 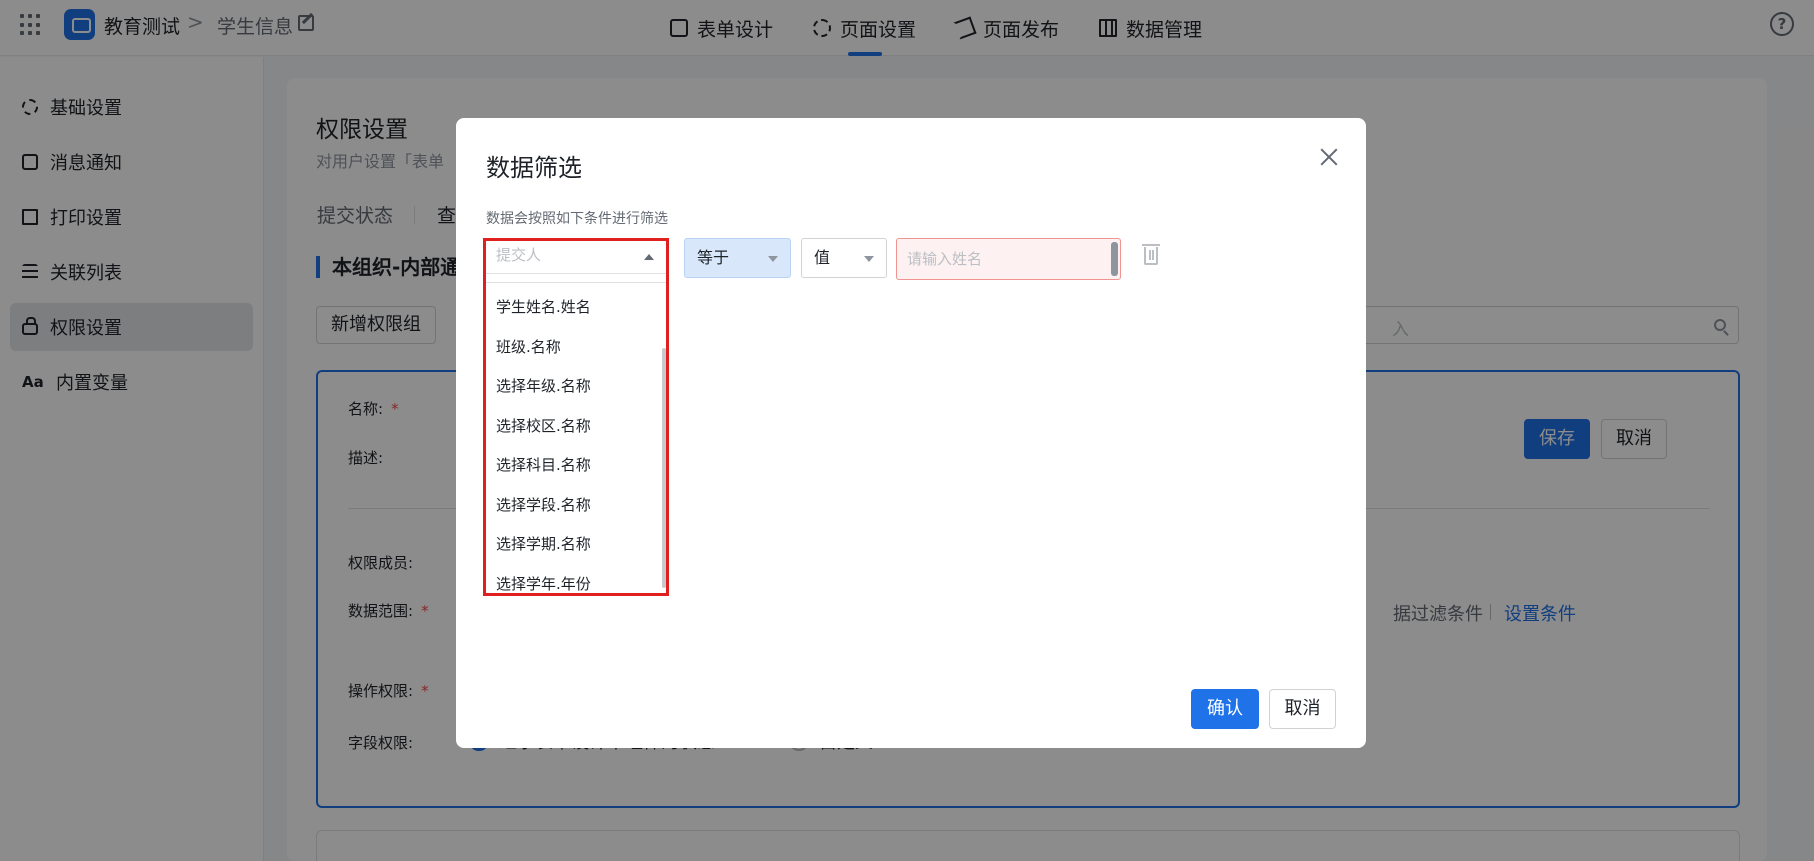 I want to click on dropdown-option: 选择学期.名称, so click(x=576, y=545).